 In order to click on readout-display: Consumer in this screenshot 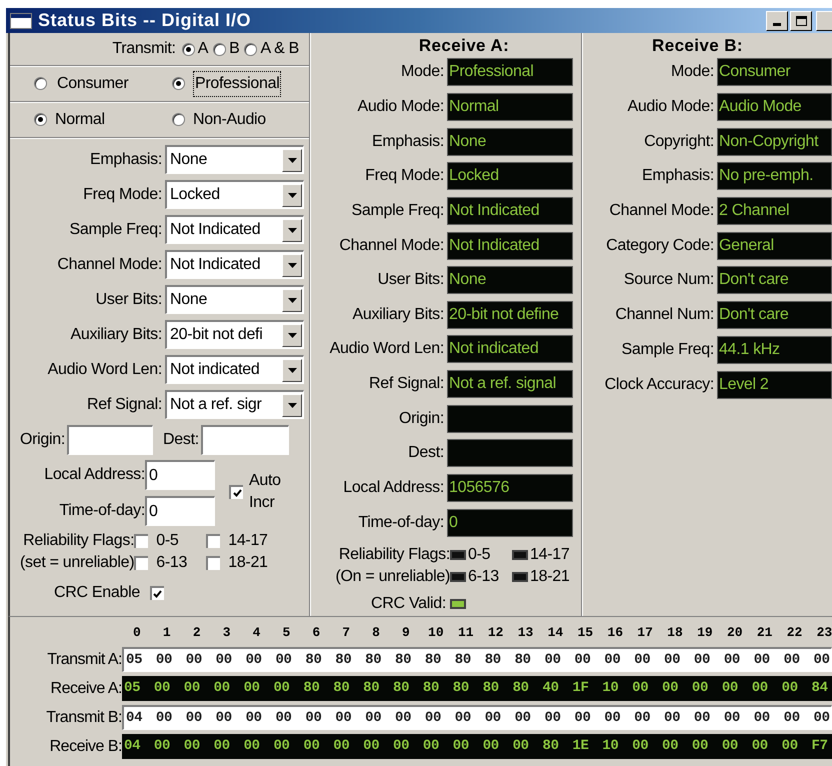, I will do `click(774, 72)`.